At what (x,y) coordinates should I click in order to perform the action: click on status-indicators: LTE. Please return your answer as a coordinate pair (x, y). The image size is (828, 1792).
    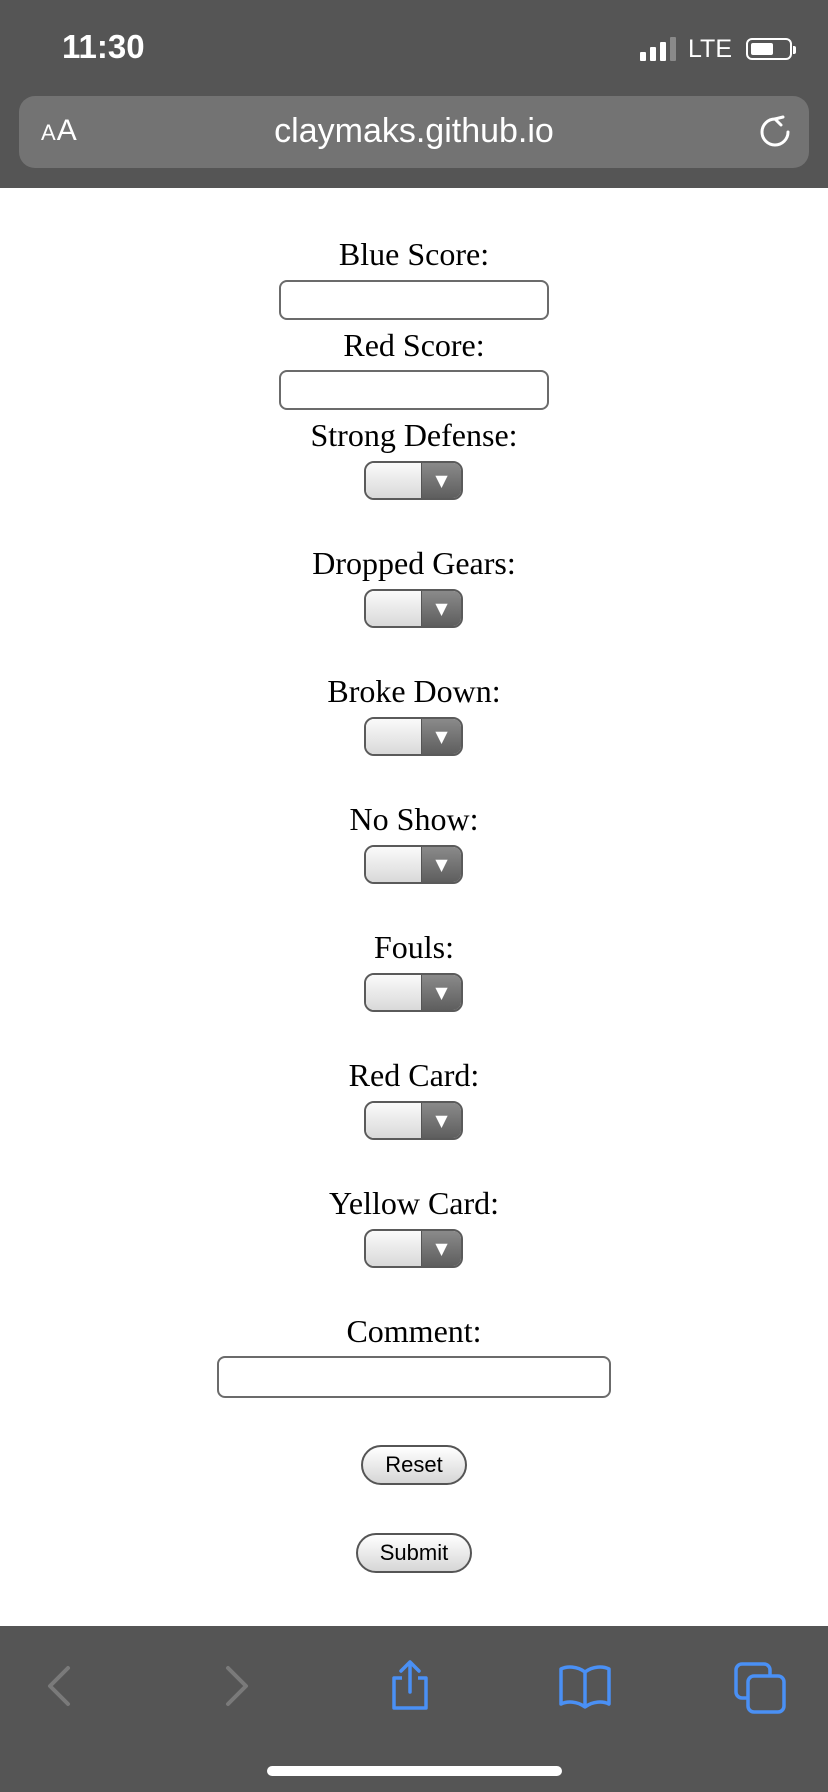
    Looking at the image, I should click on (718, 49).